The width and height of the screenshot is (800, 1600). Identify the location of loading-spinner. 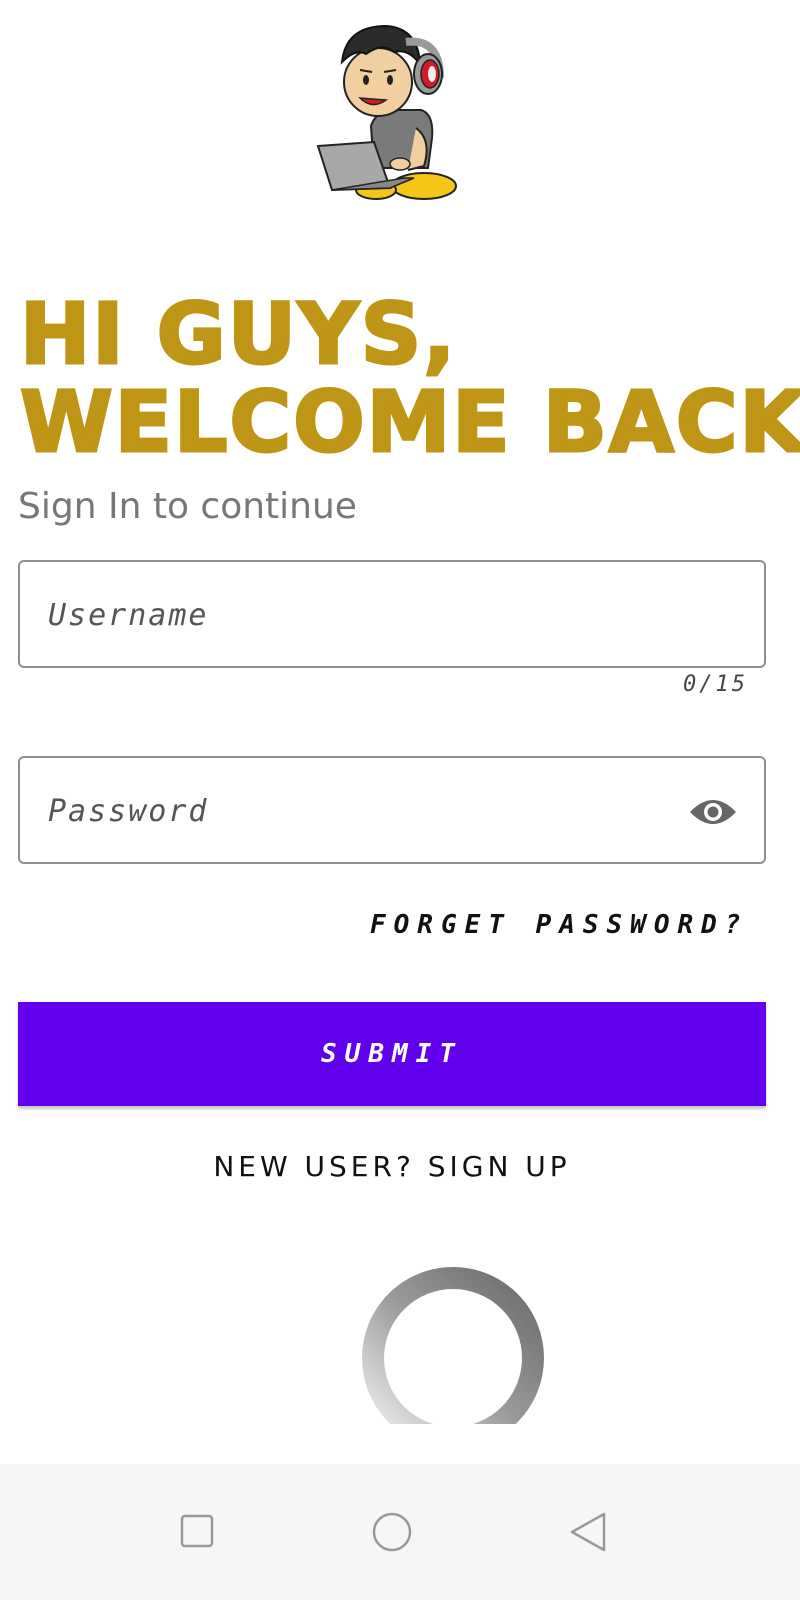
(455, 1344).